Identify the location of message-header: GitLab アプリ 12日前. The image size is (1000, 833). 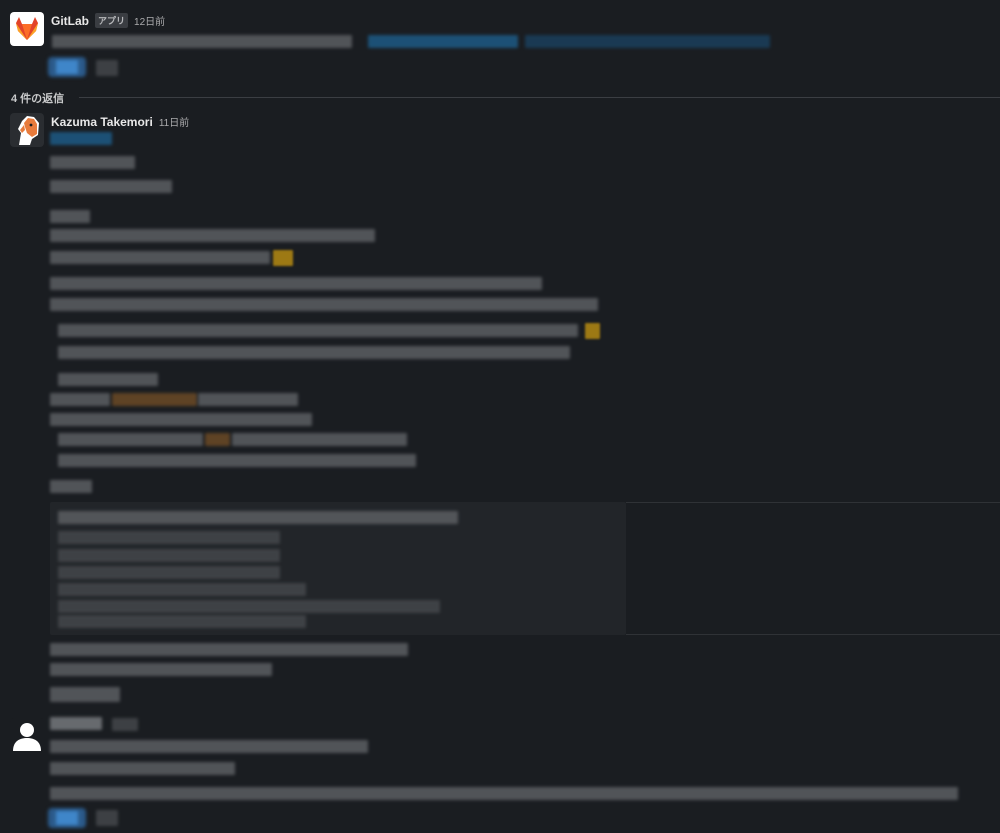
(108, 20).